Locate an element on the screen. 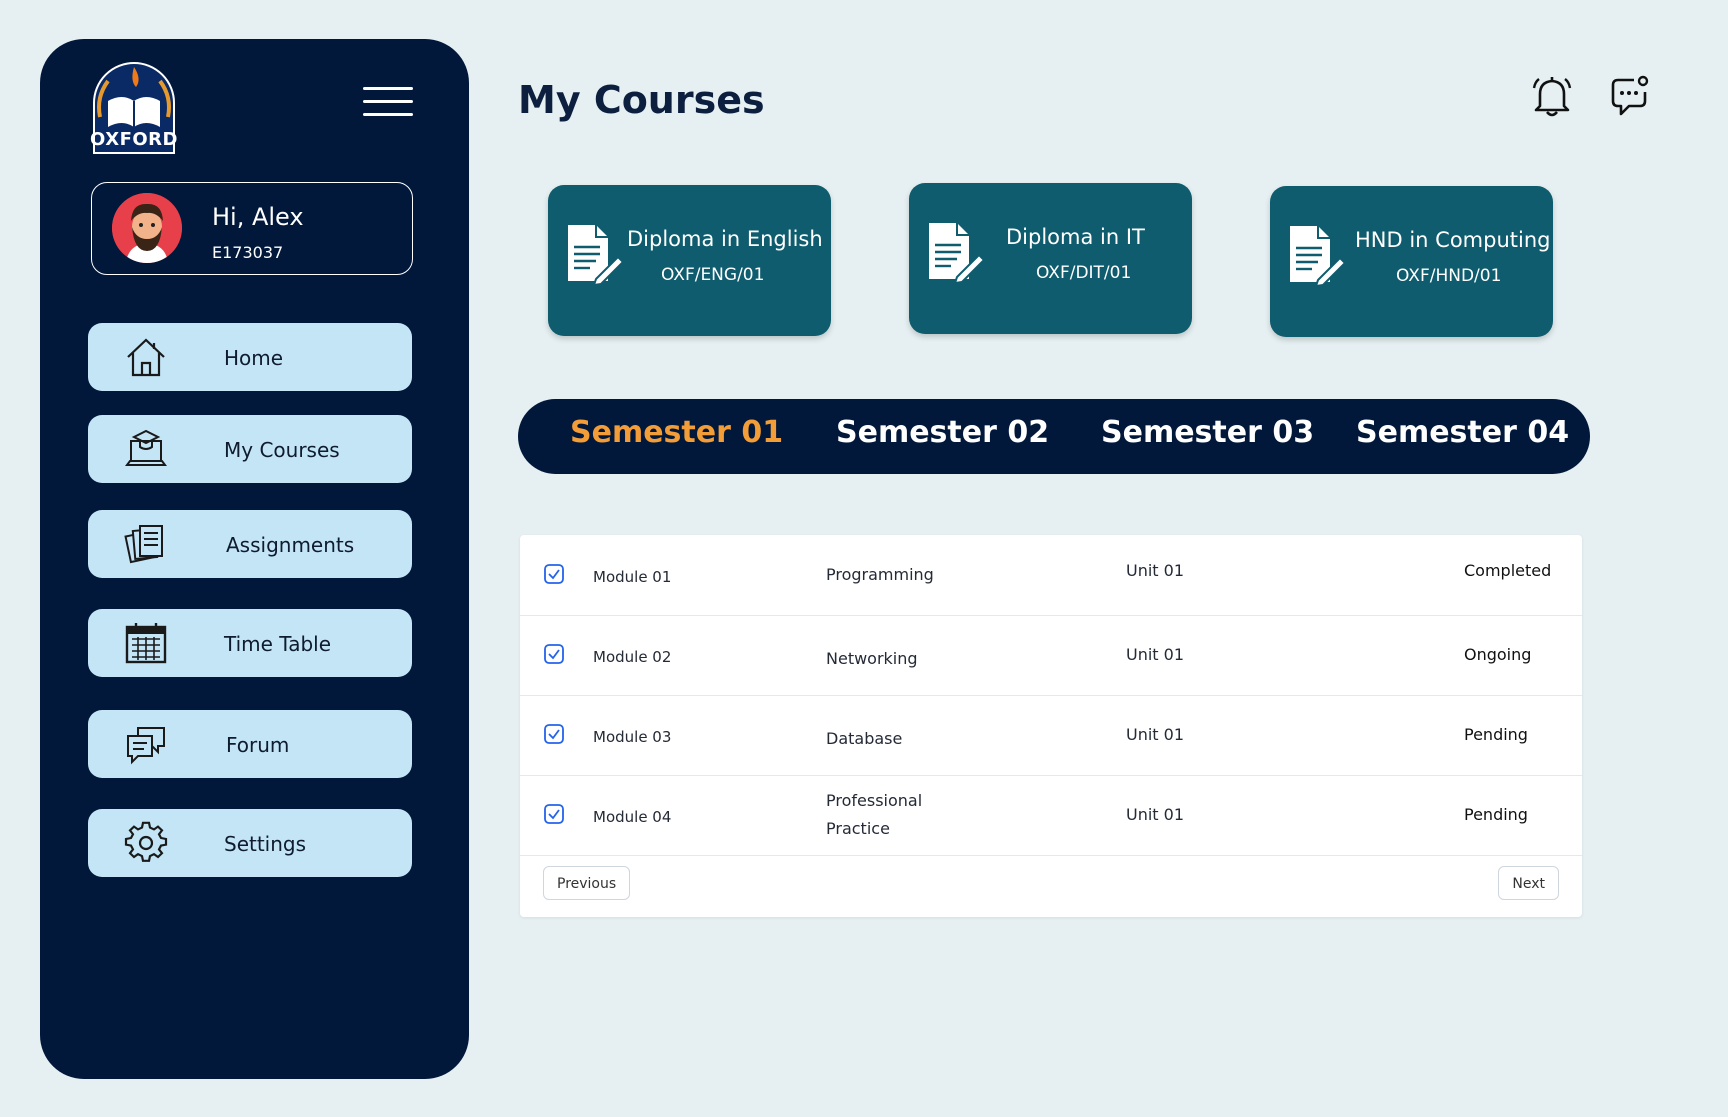 Image resolution: width=1728 pixels, height=1117 pixels. course-title: Diploma in IT is located at coordinates (1075, 237).